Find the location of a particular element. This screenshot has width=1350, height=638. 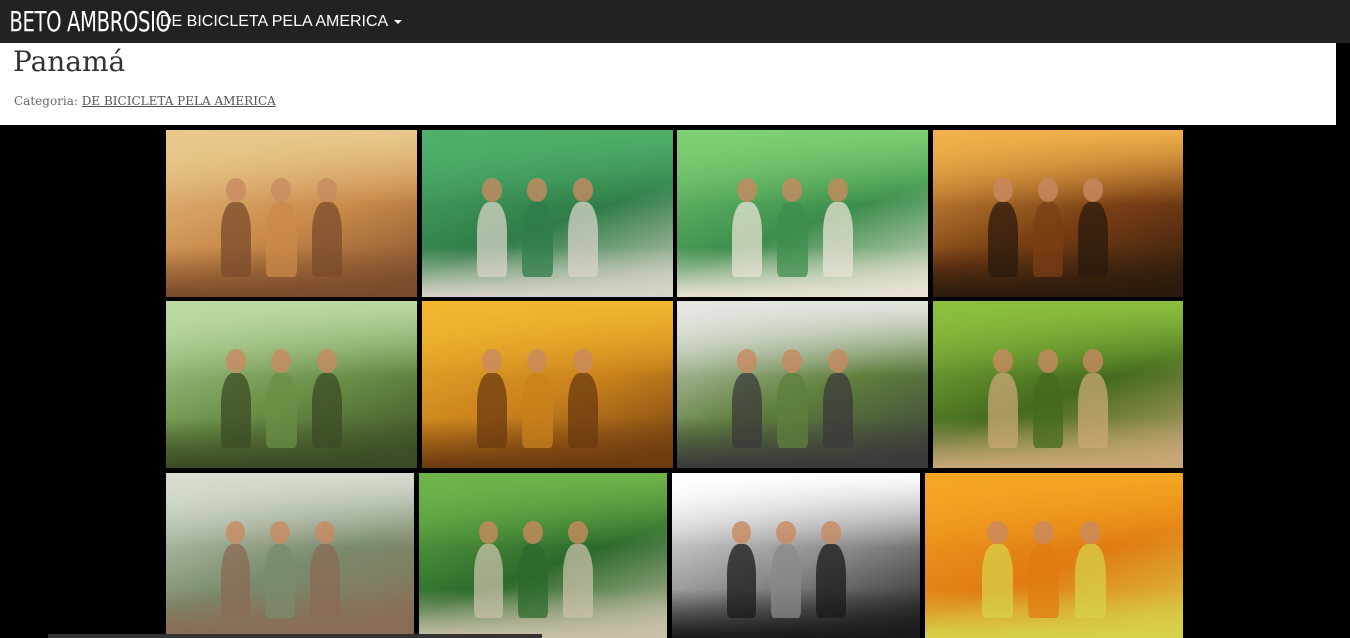

horizontal-scrollbar is located at coordinates (295, 636).